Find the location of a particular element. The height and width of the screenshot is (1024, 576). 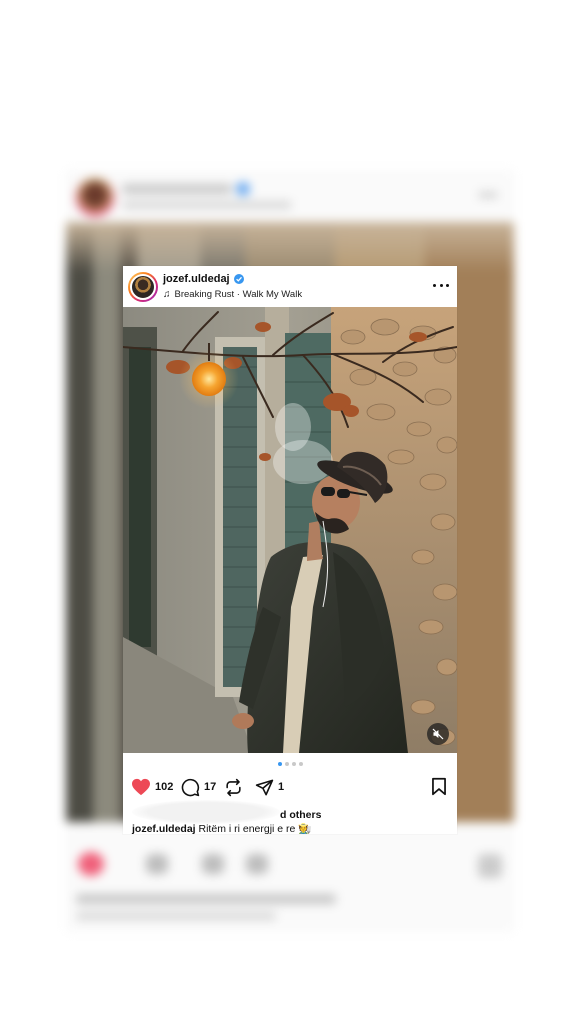

avatar-image is located at coordinates (143, 287).